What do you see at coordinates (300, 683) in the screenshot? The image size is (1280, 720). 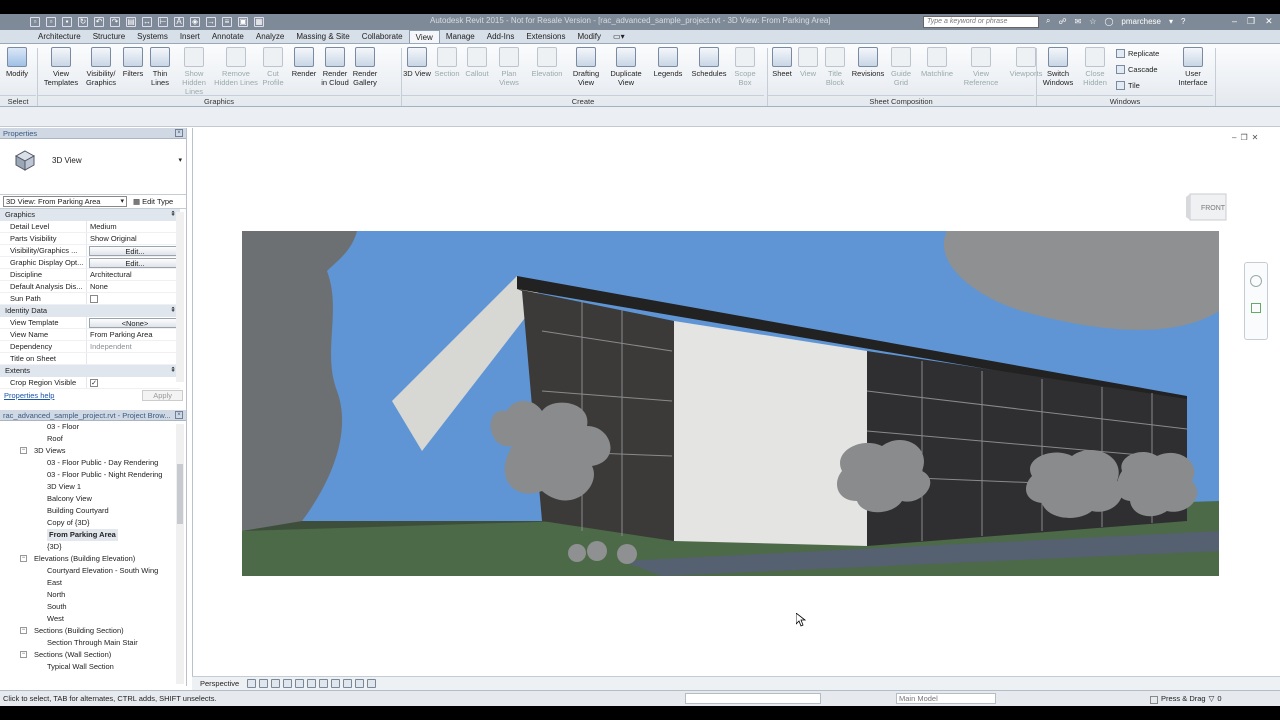 I see `crop-view-icon` at bounding box center [300, 683].